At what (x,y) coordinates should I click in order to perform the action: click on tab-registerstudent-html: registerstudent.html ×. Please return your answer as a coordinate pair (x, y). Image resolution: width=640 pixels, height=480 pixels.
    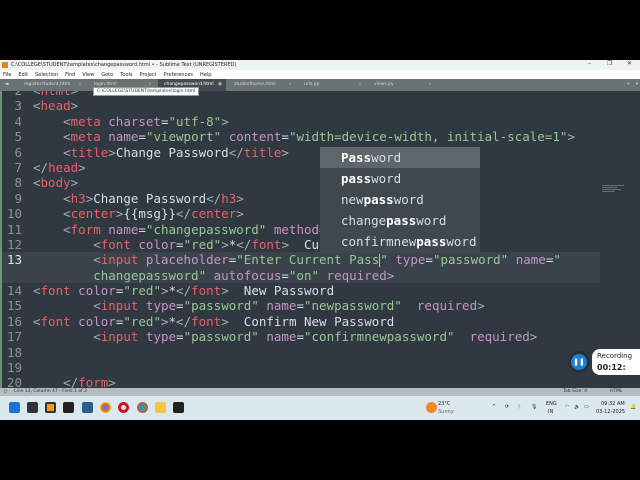
    Looking at the image, I should click on (52, 85).